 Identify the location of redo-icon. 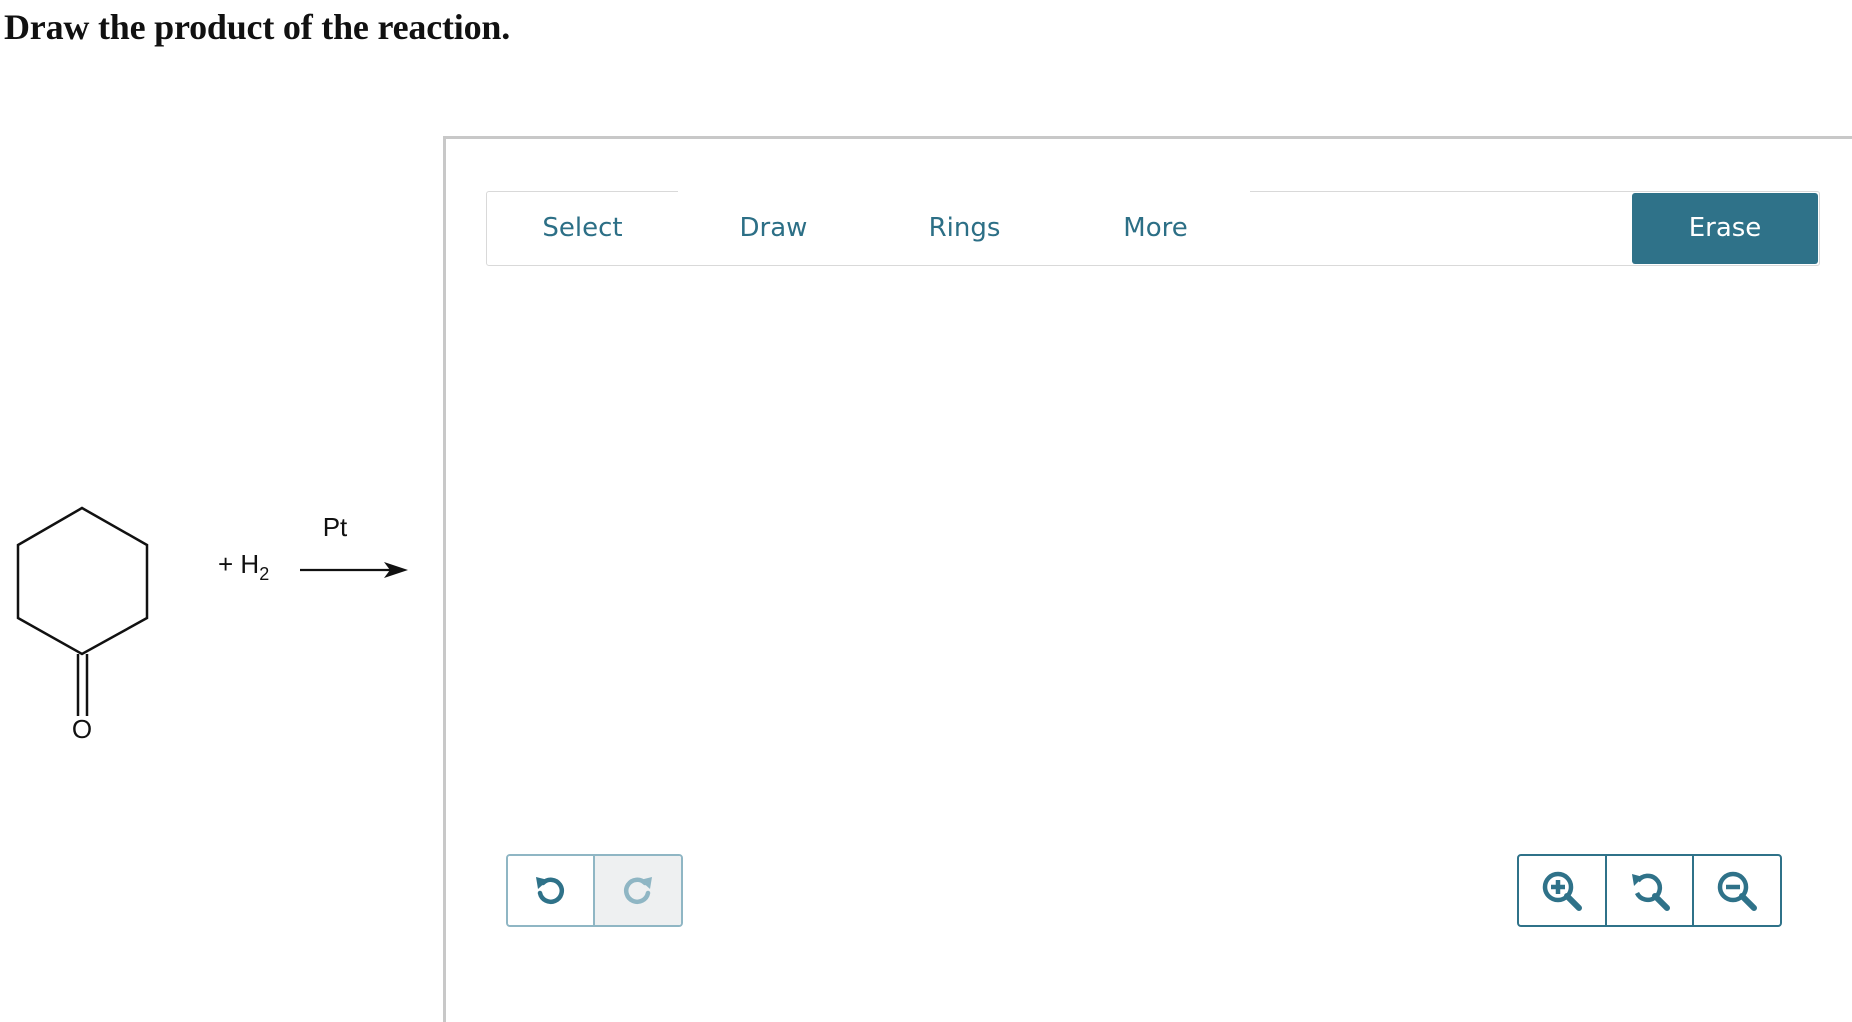
(637, 890).